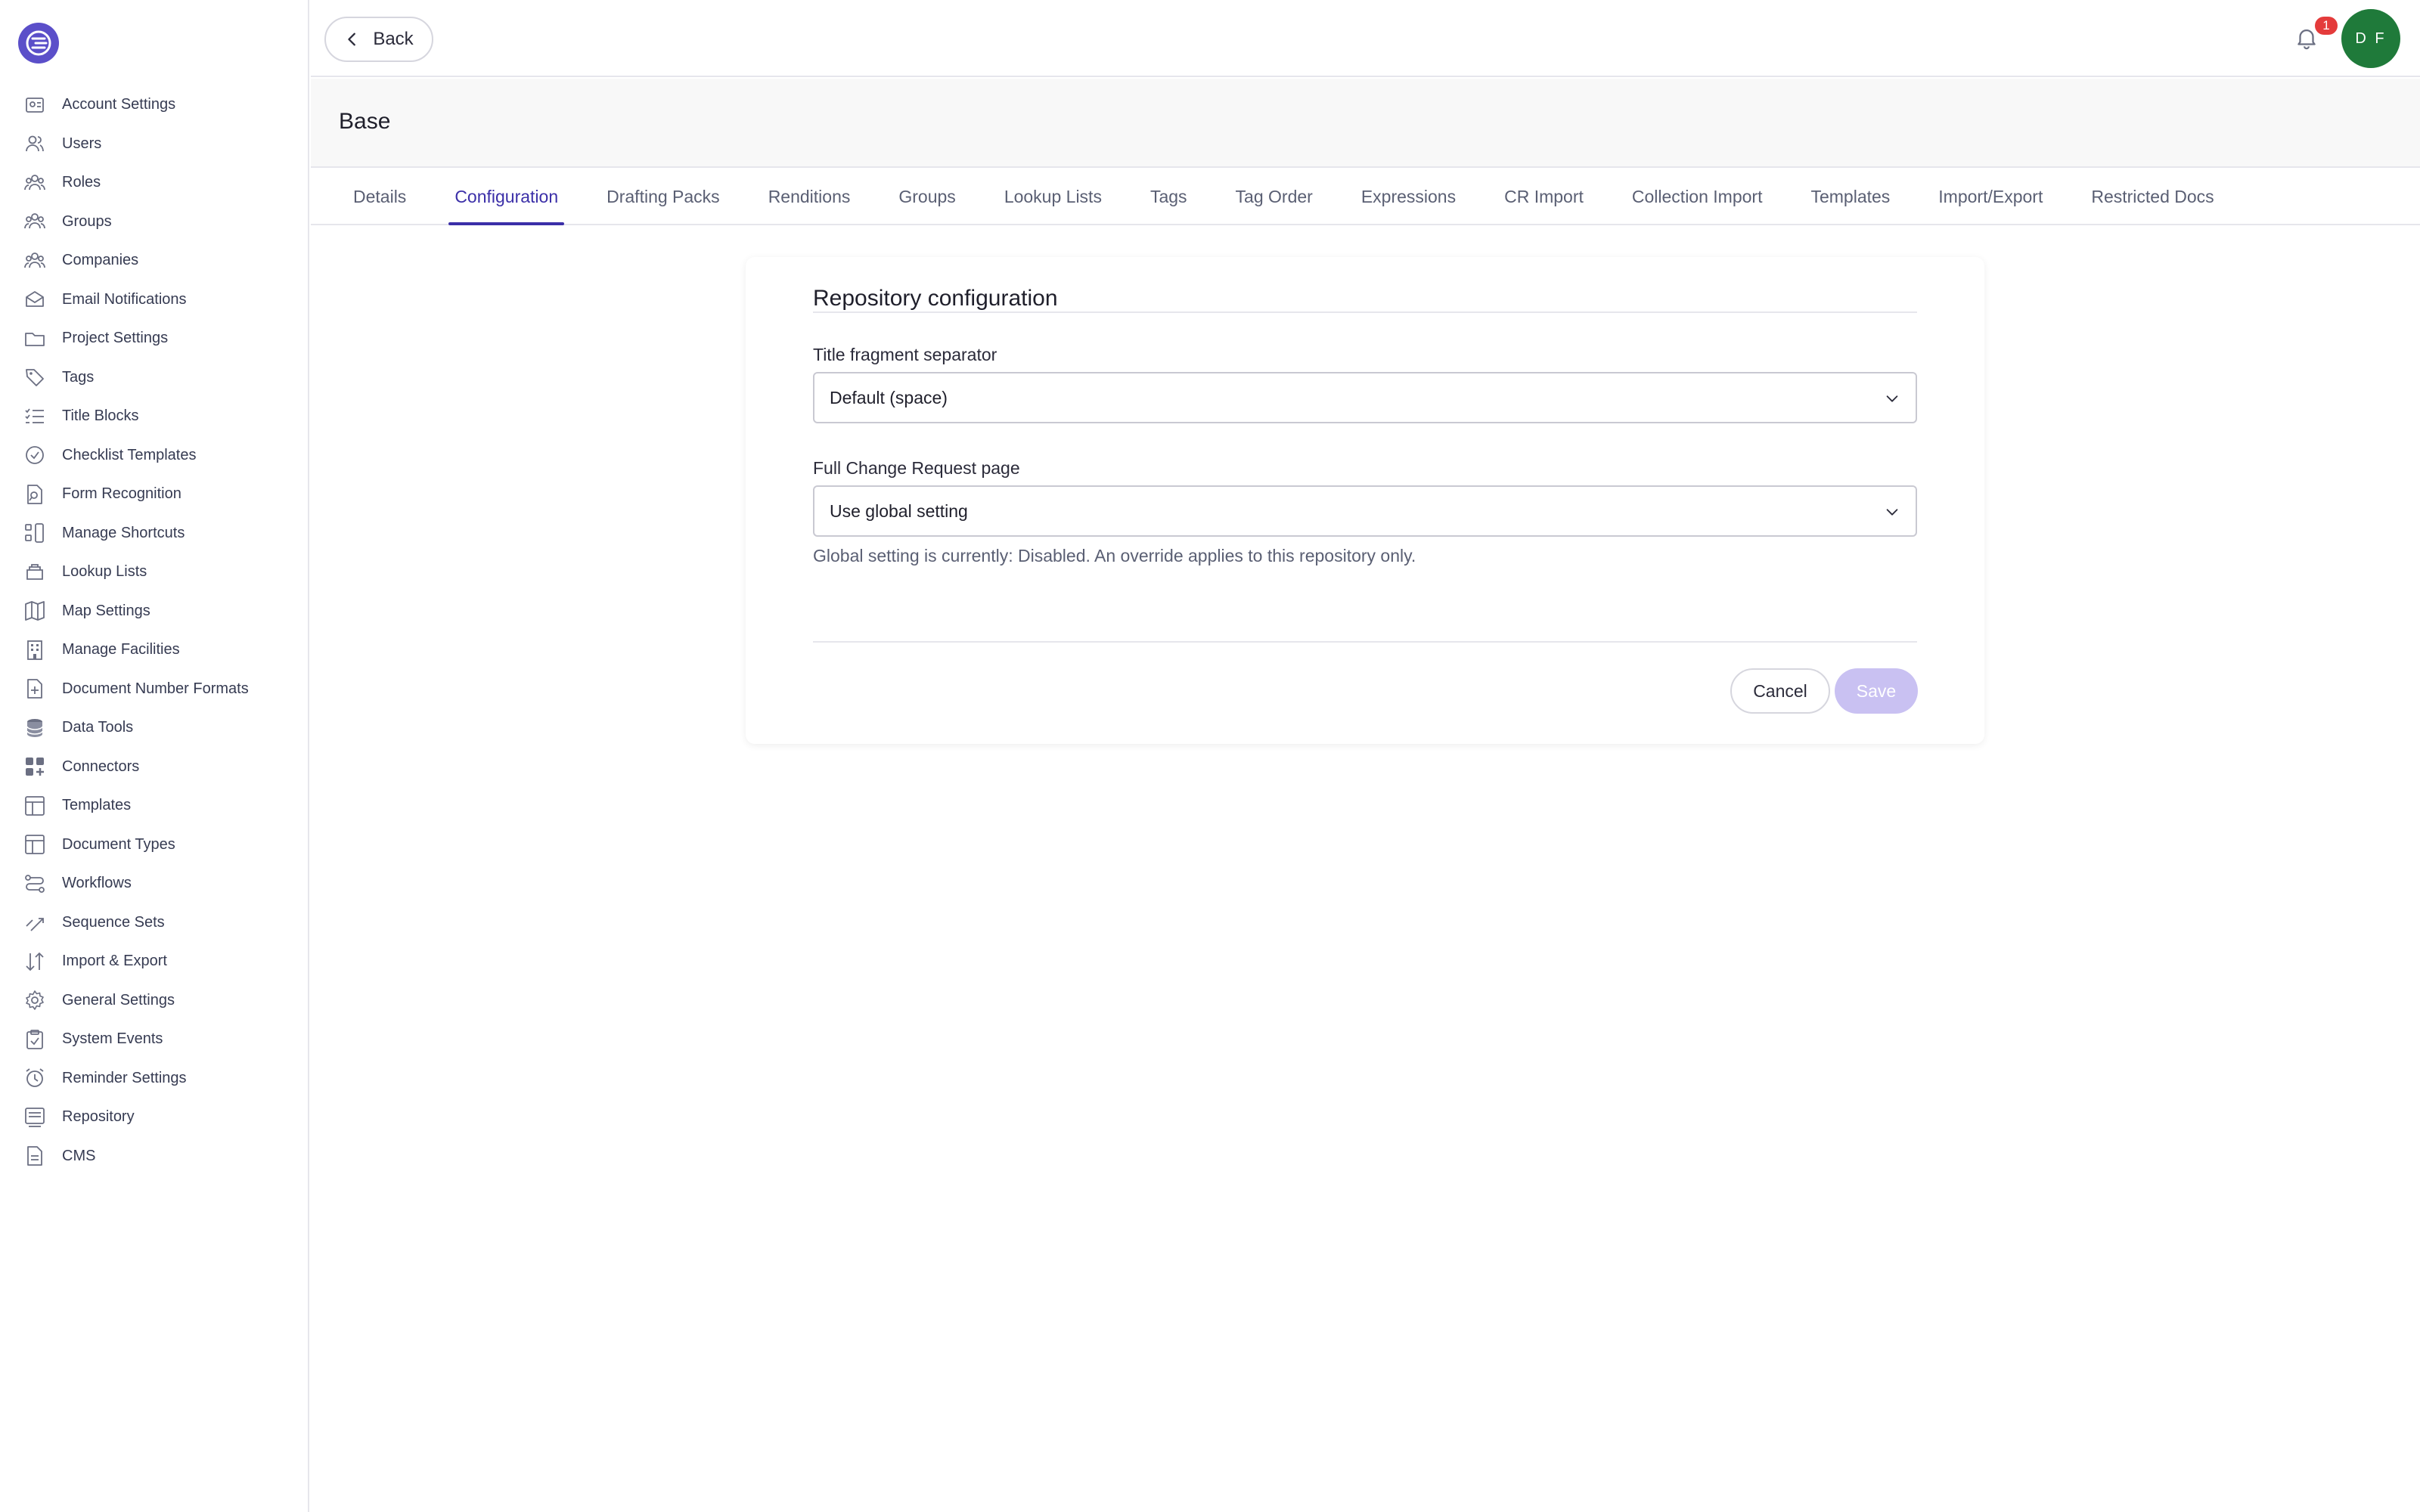  Describe the element at coordinates (114, 922) in the screenshot. I see `sidebar-item-label: Sequence Sets` at that location.